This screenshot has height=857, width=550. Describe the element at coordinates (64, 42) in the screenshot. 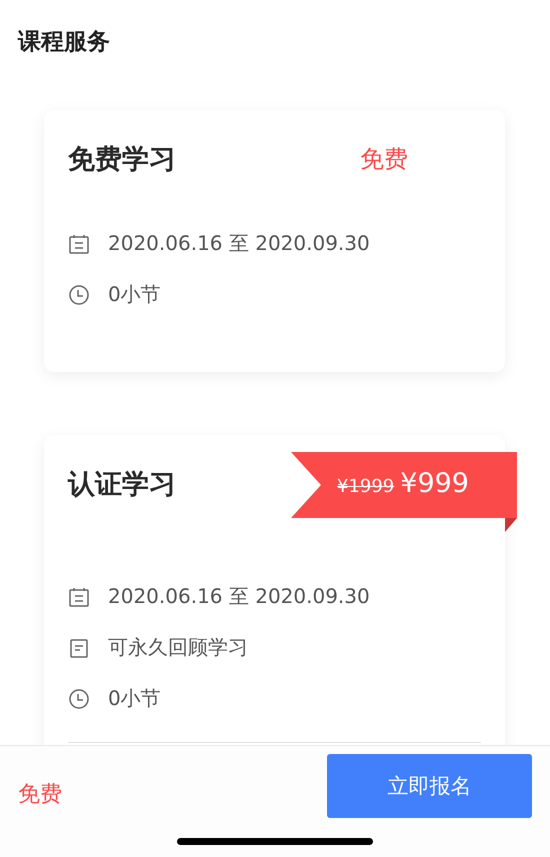

I see `page-title: 课程服务` at that location.